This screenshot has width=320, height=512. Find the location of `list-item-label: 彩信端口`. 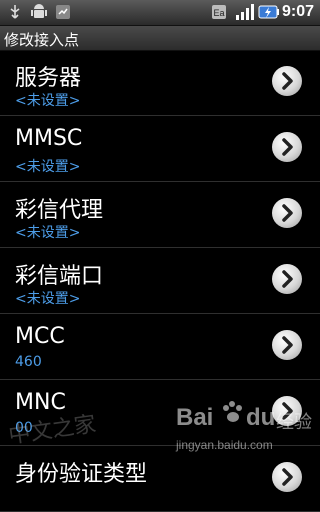

list-item-label: 彩信端口 is located at coordinates (59, 276).